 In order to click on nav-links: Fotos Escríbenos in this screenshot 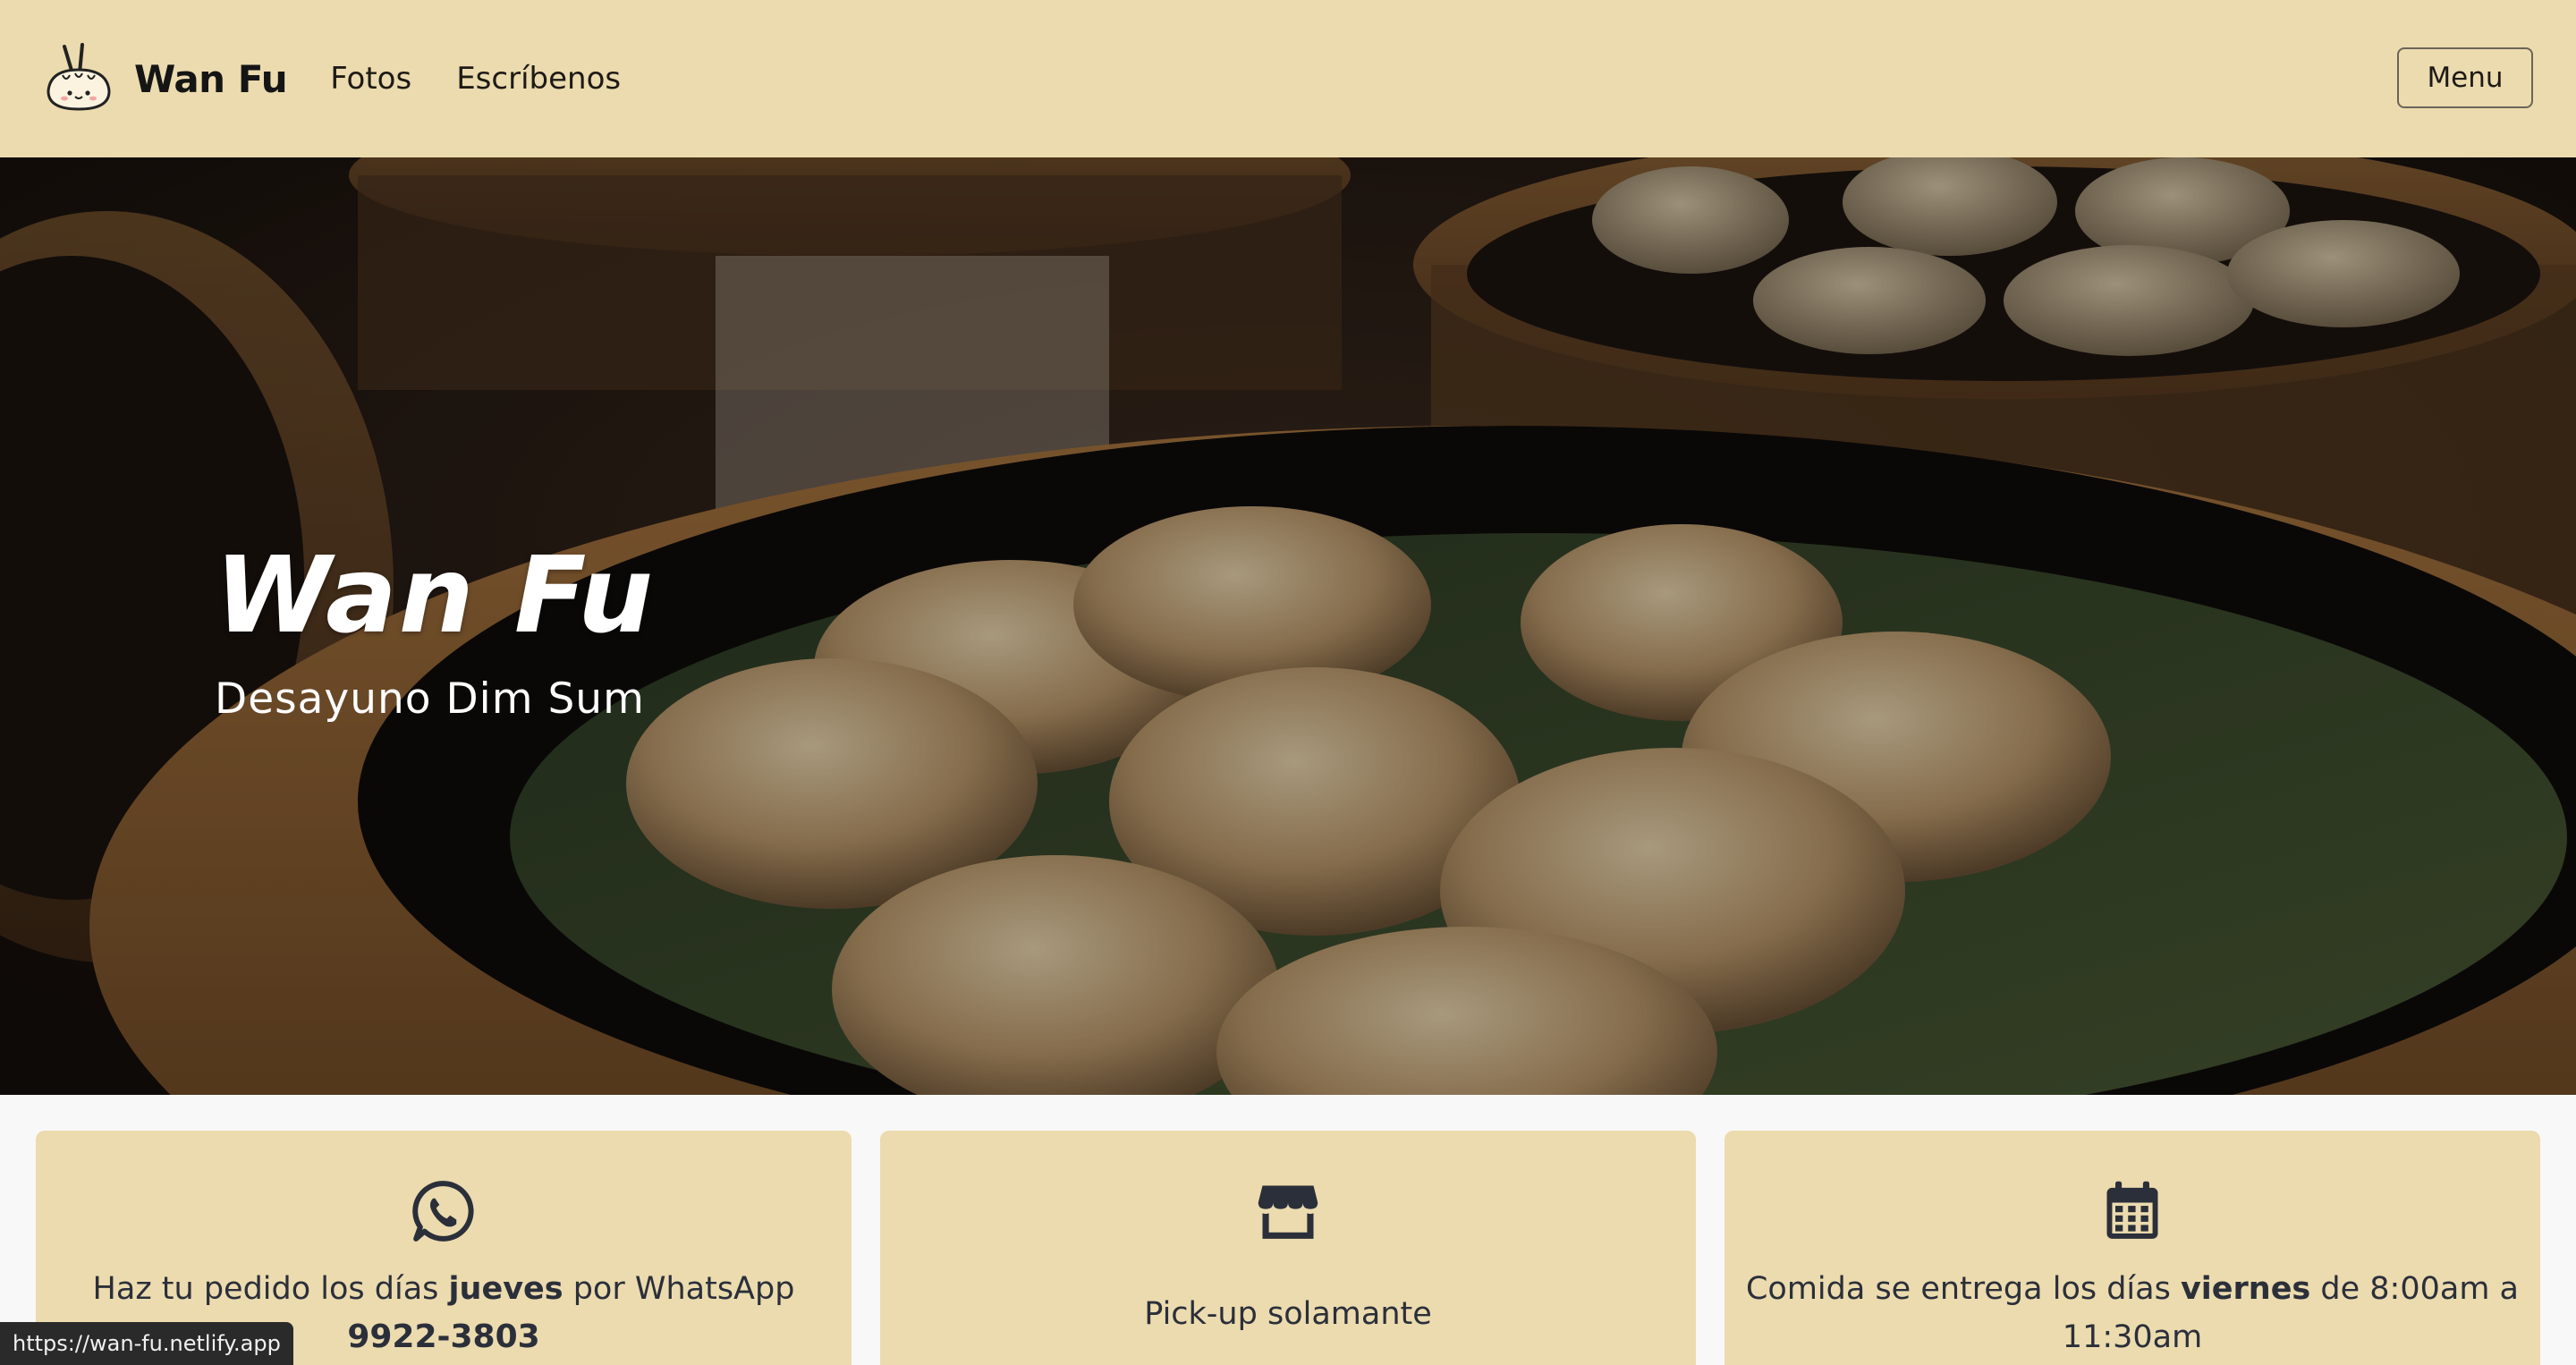, I will do `click(497, 79)`.